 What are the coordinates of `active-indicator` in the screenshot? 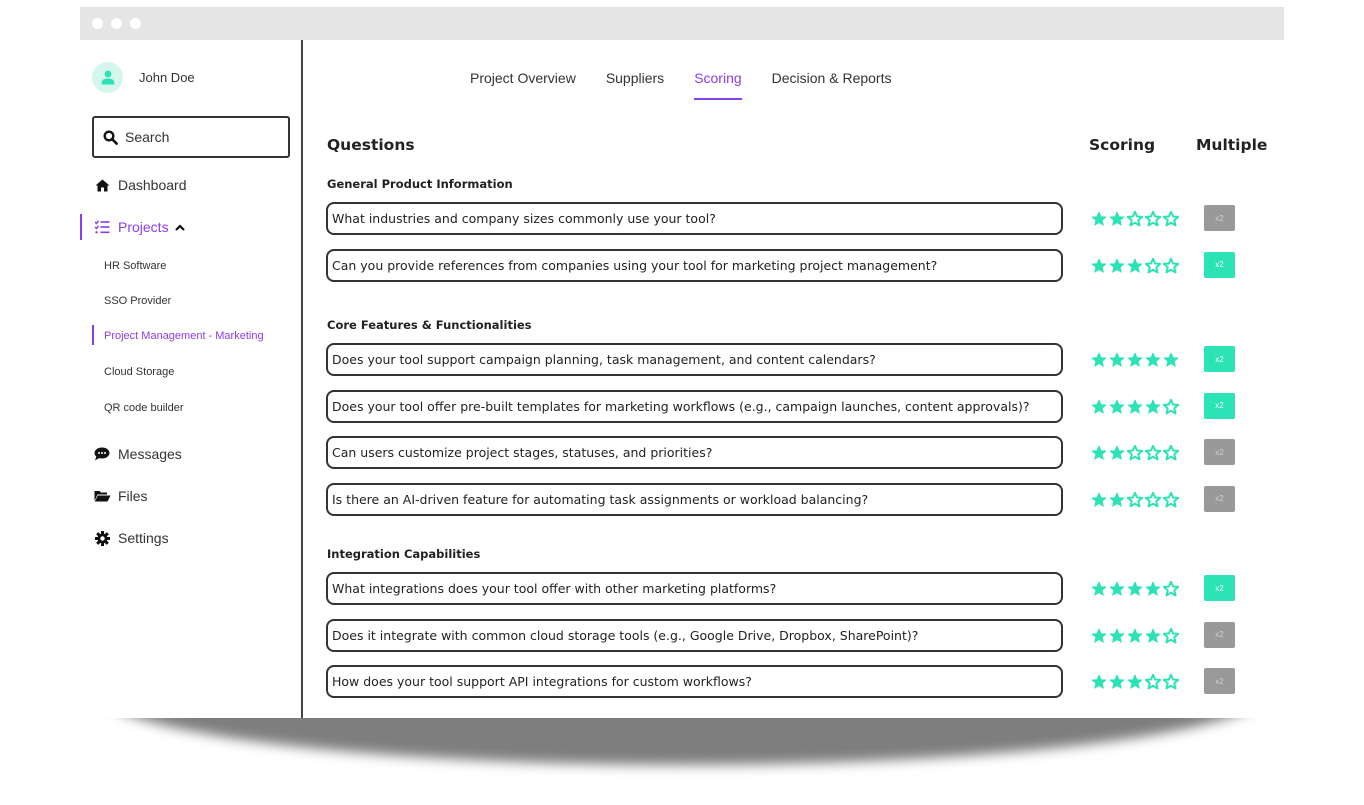 It's located at (81, 227).